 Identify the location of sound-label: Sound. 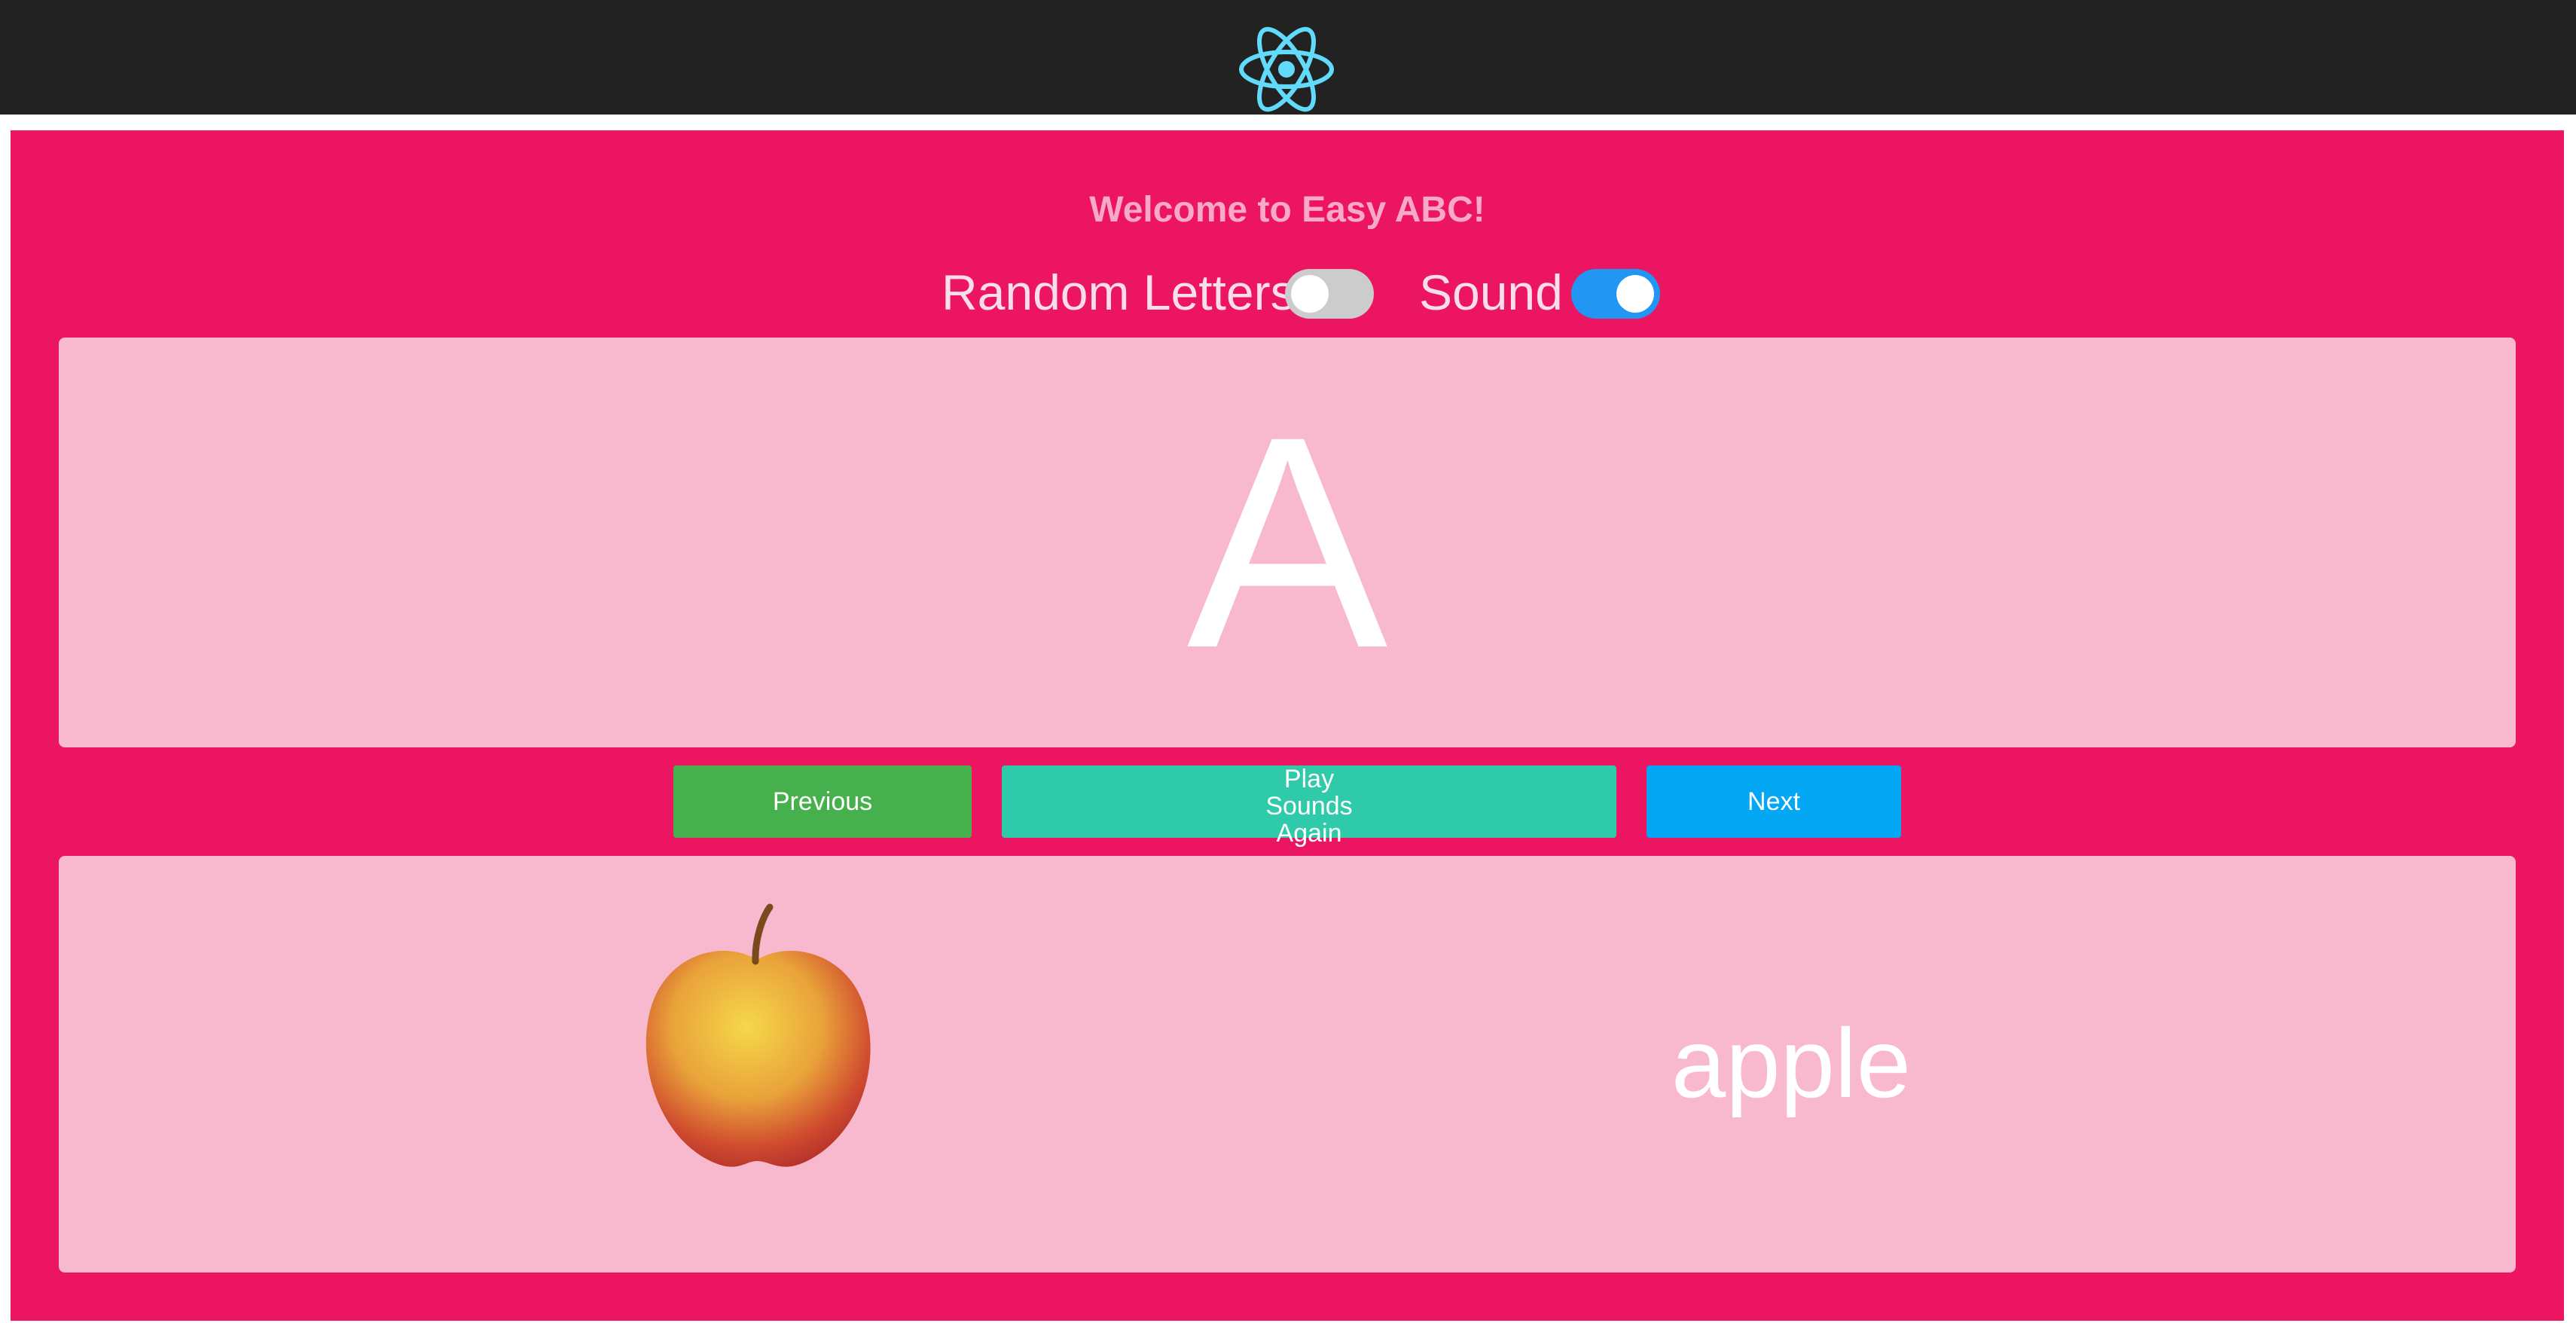
(1491, 292).